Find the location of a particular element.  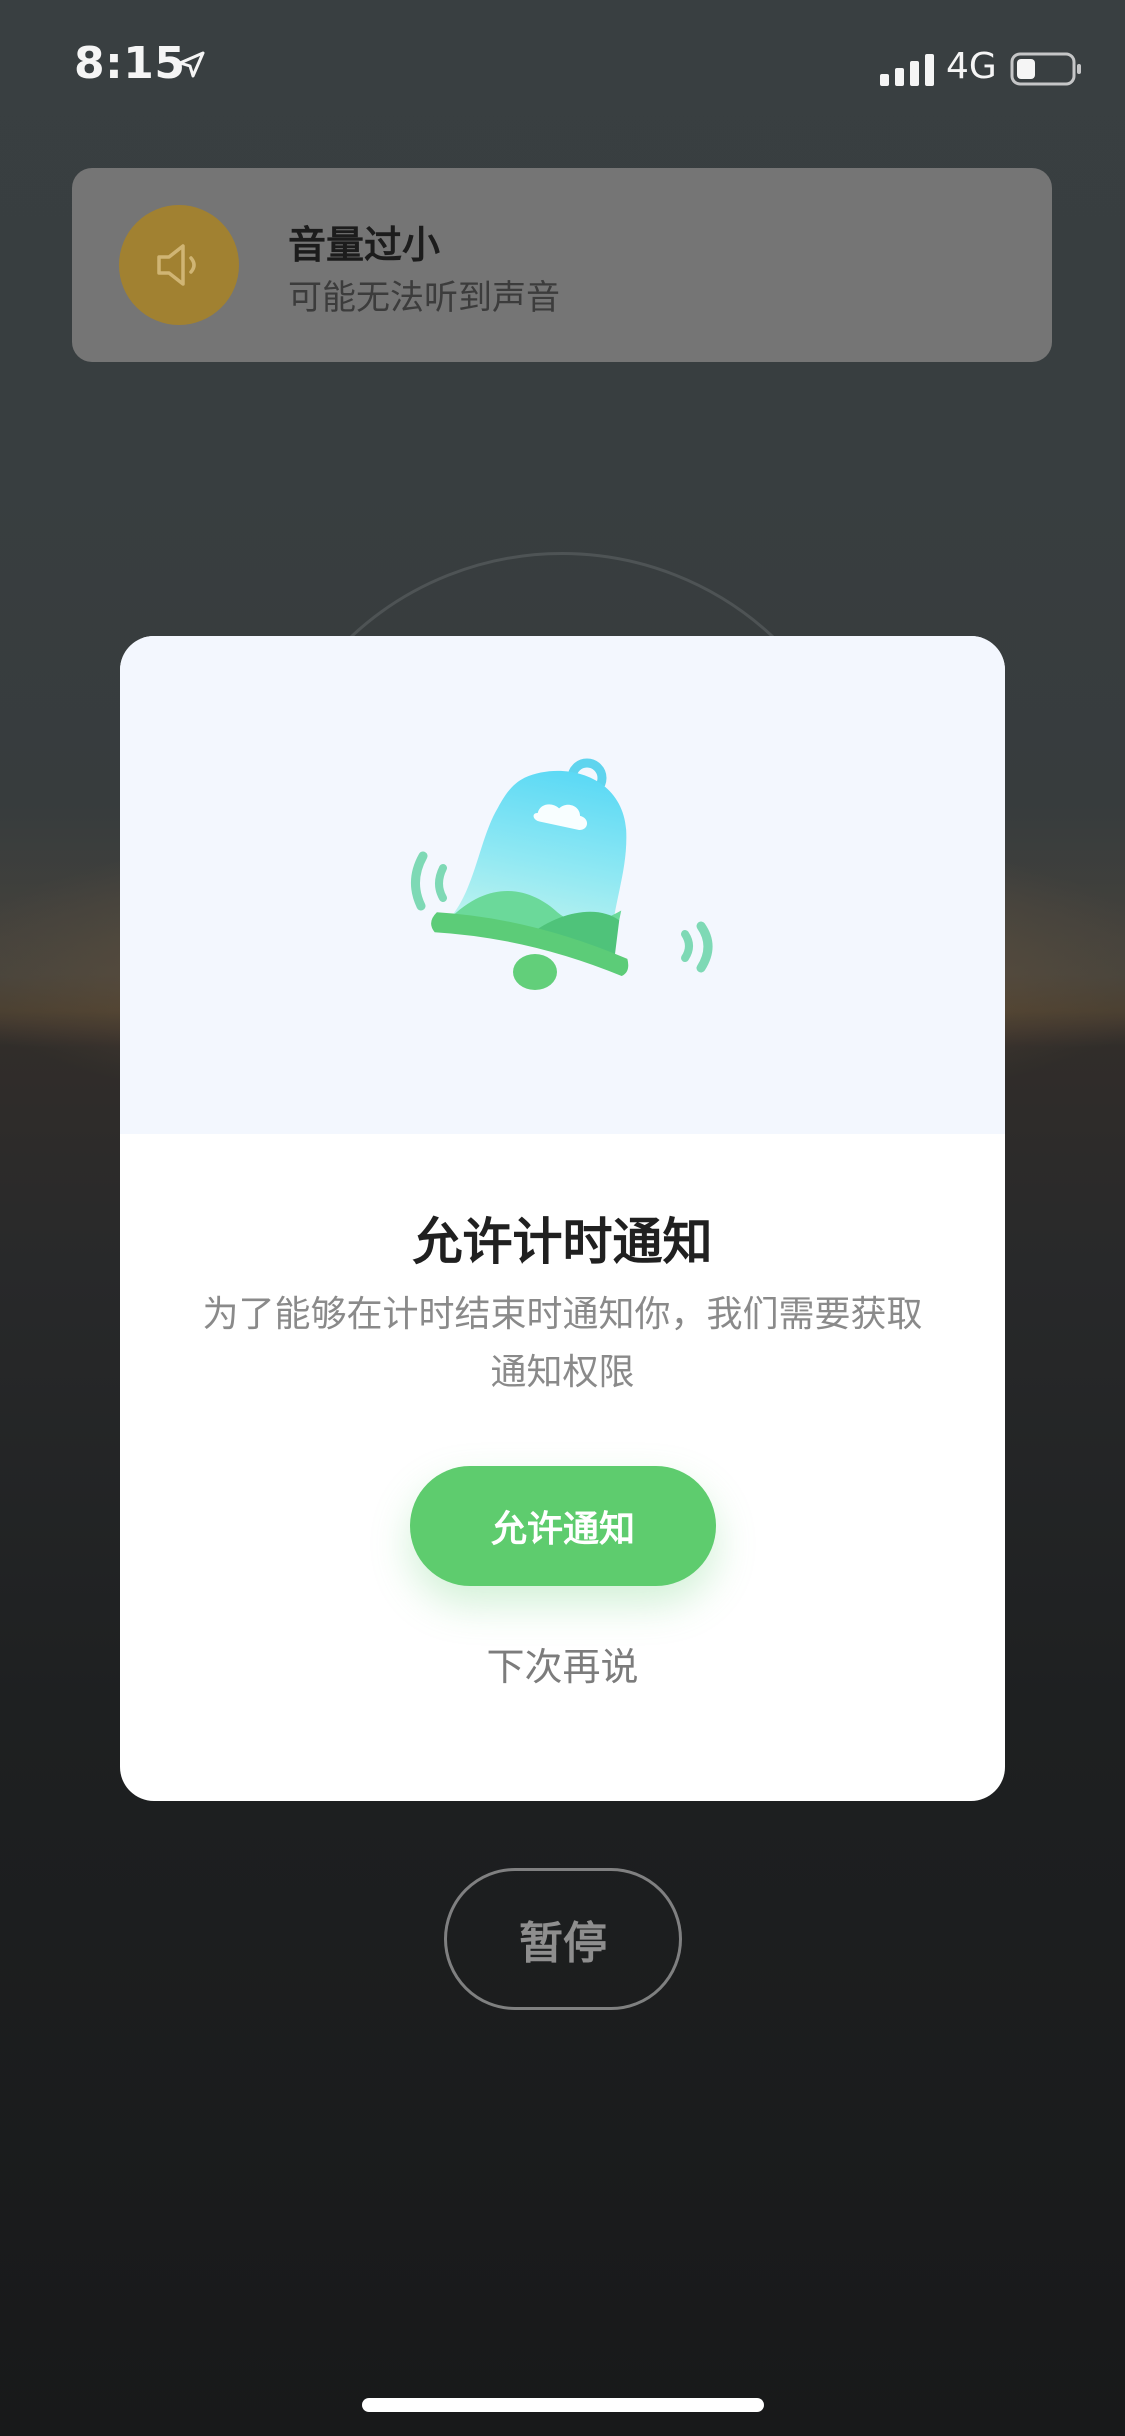

bell-icon is located at coordinates (562, 874).